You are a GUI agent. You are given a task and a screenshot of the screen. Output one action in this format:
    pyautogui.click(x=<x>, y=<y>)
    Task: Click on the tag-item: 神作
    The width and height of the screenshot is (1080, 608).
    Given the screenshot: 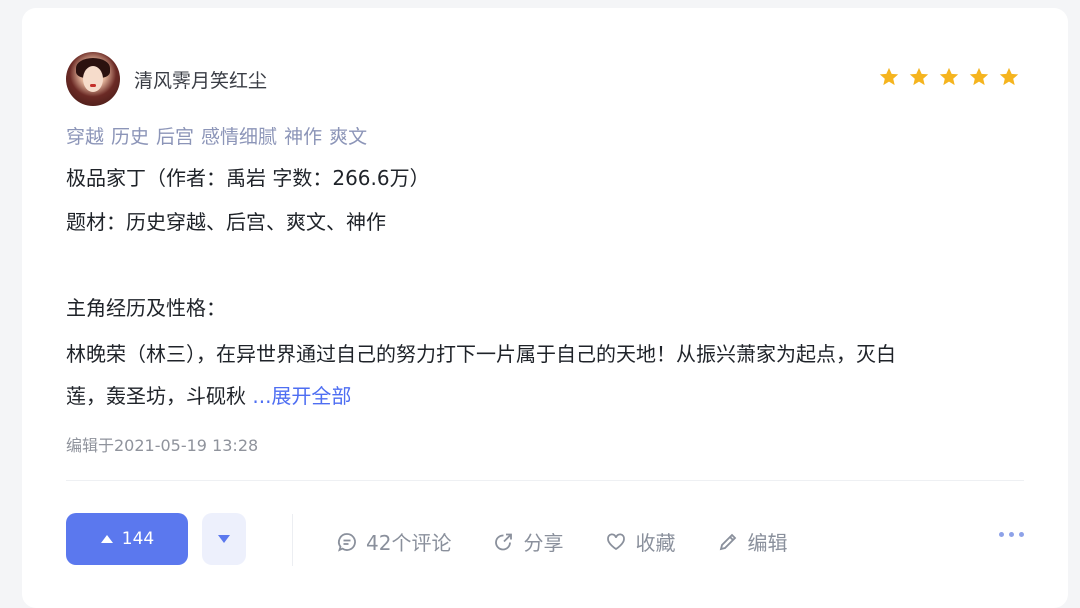 What is the action you would take?
    pyautogui.click(x=303, y=135)
    